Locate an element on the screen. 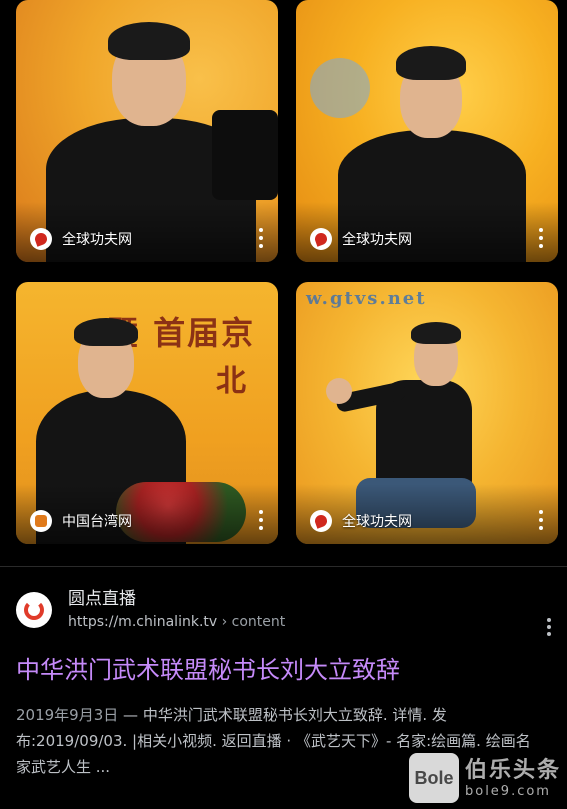 Image resolution: width=567 pixels, height=809 pixels. watermark-text: 伯乐头条 is located at coordinates (512, 770).